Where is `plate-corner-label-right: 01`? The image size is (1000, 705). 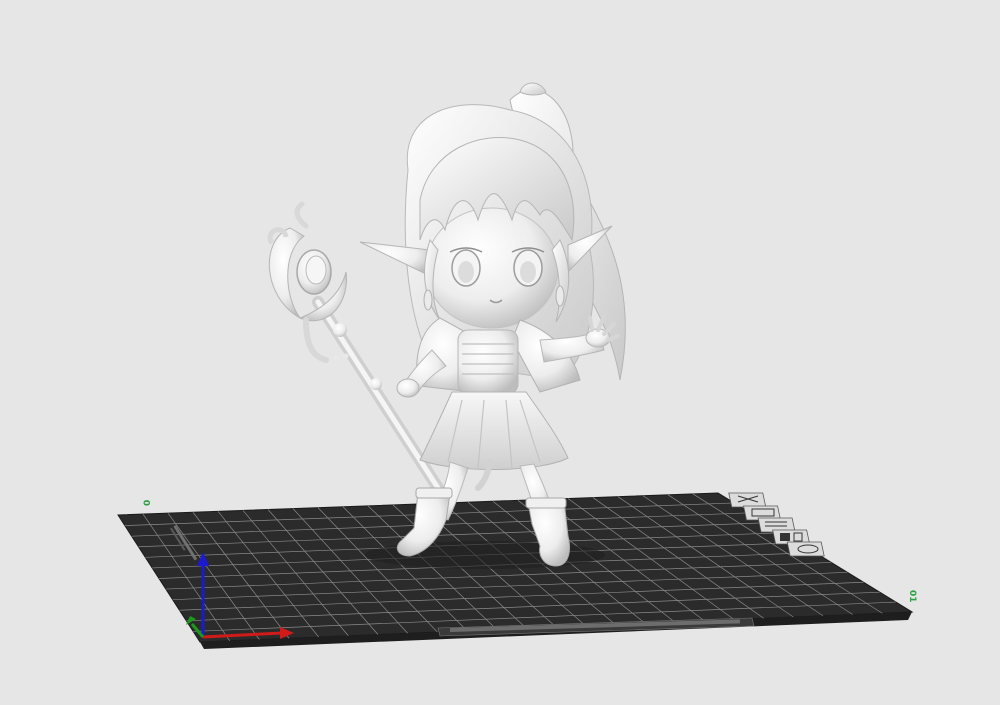
plate-corner-label-right: 01 is located at coordinates (912, 596).